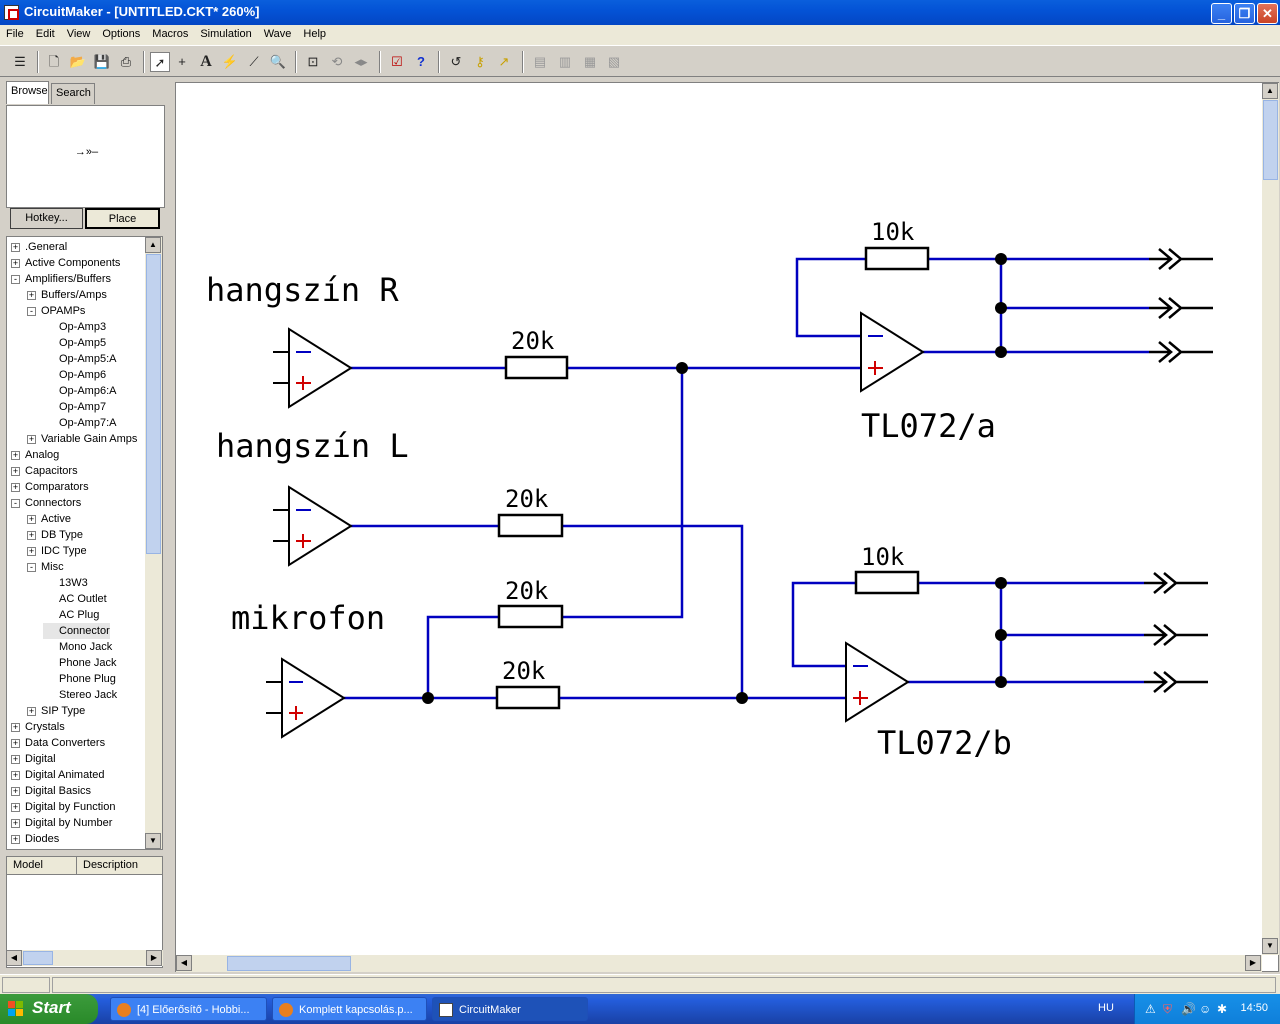 This screenshot has height=1024, width=1280. I want to click on tree-item: Connector, so click(76, 631).